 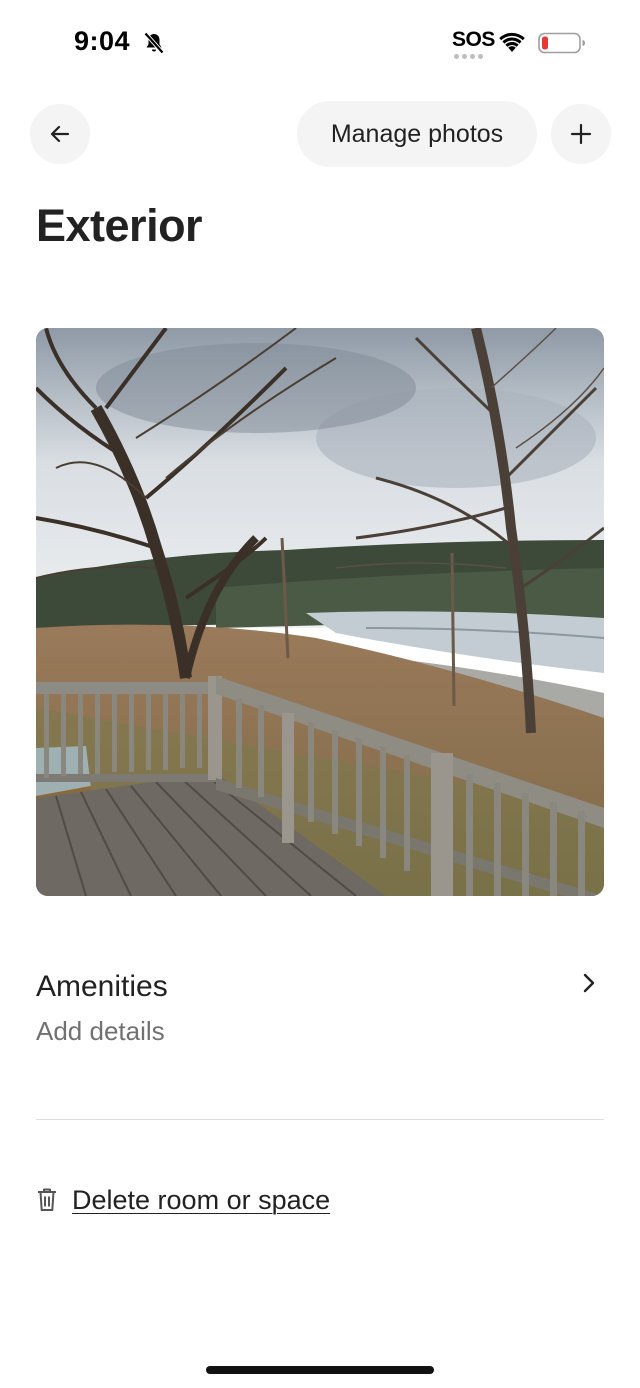 I want to click on sos-label: SOS, so click(x=473, y=39).